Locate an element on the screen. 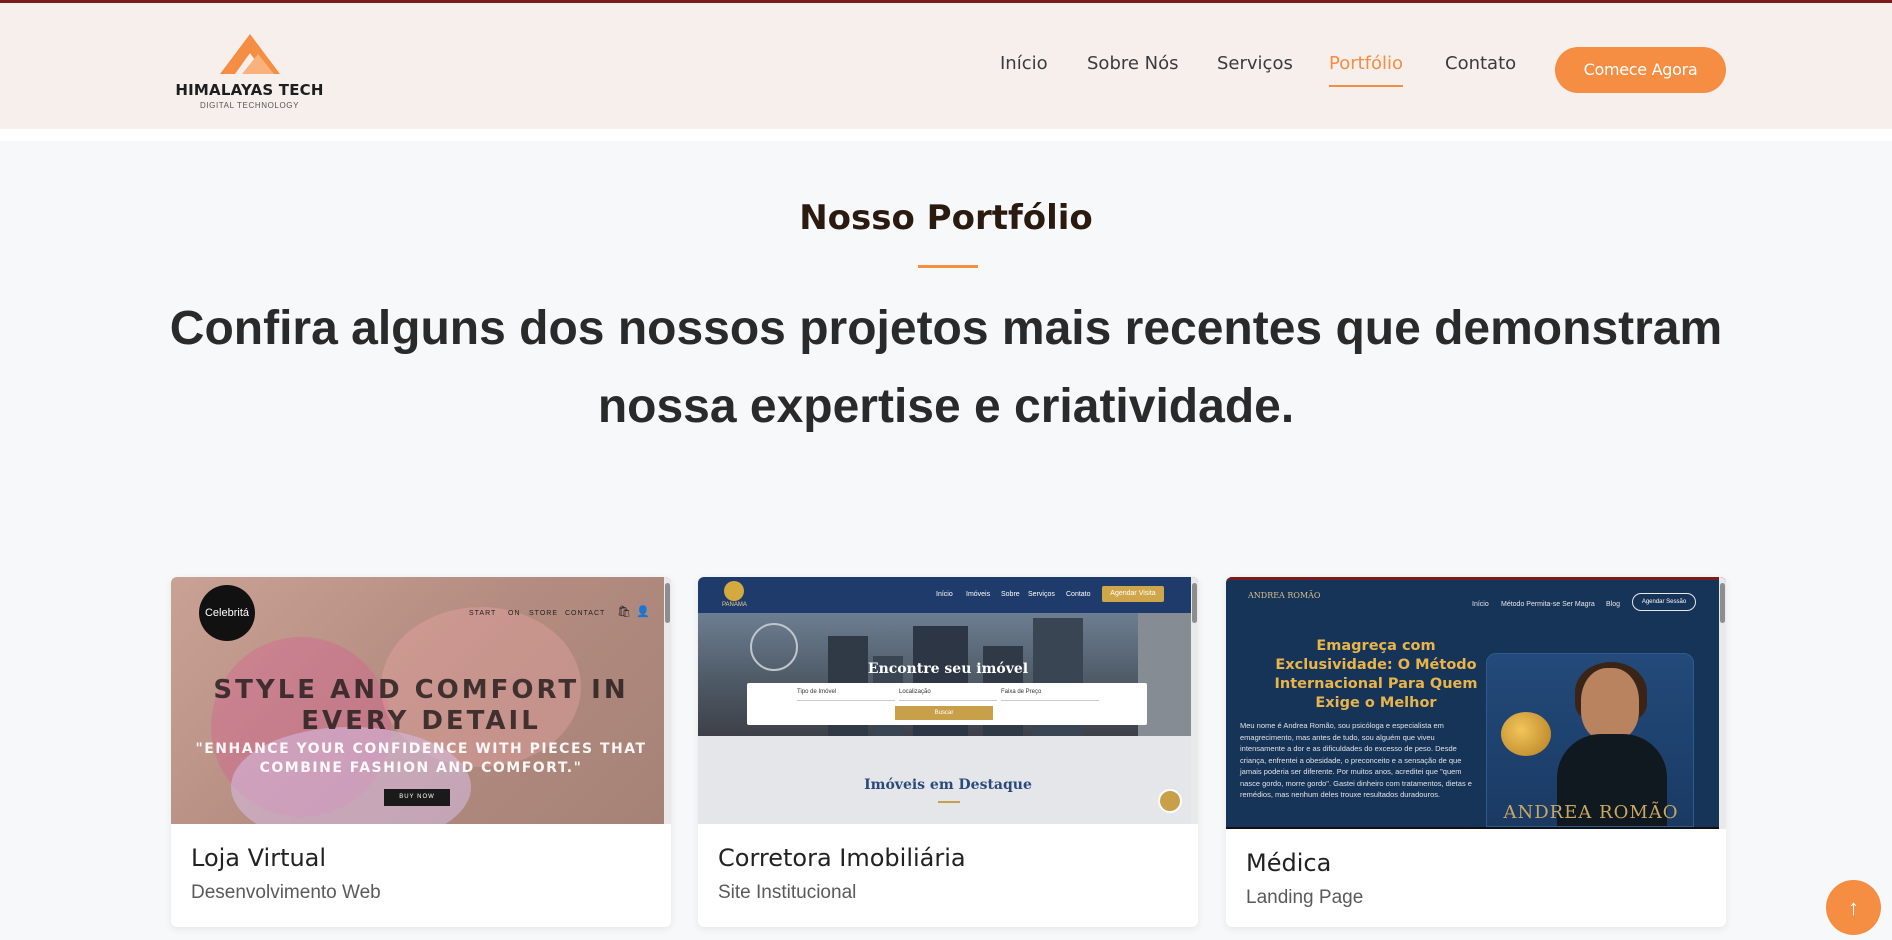 The width and height of the screenshot is (1892, 940). nav-contato: Contato is located at coordinates (1480, 63).